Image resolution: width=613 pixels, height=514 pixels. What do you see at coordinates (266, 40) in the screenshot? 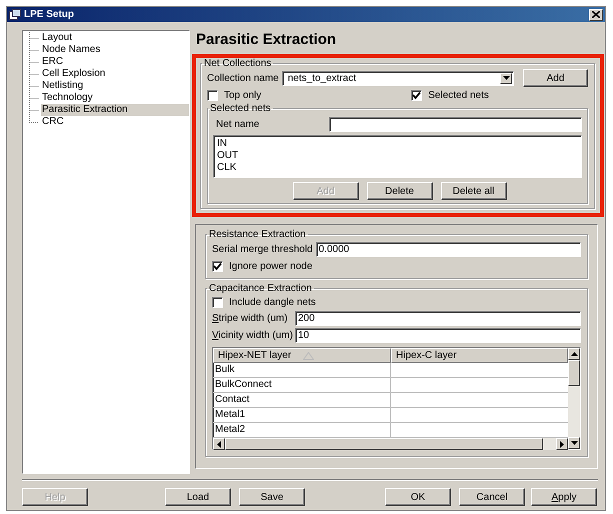
I see `page-heading: Parasitic Extraction` at bounding box center [266, 40].